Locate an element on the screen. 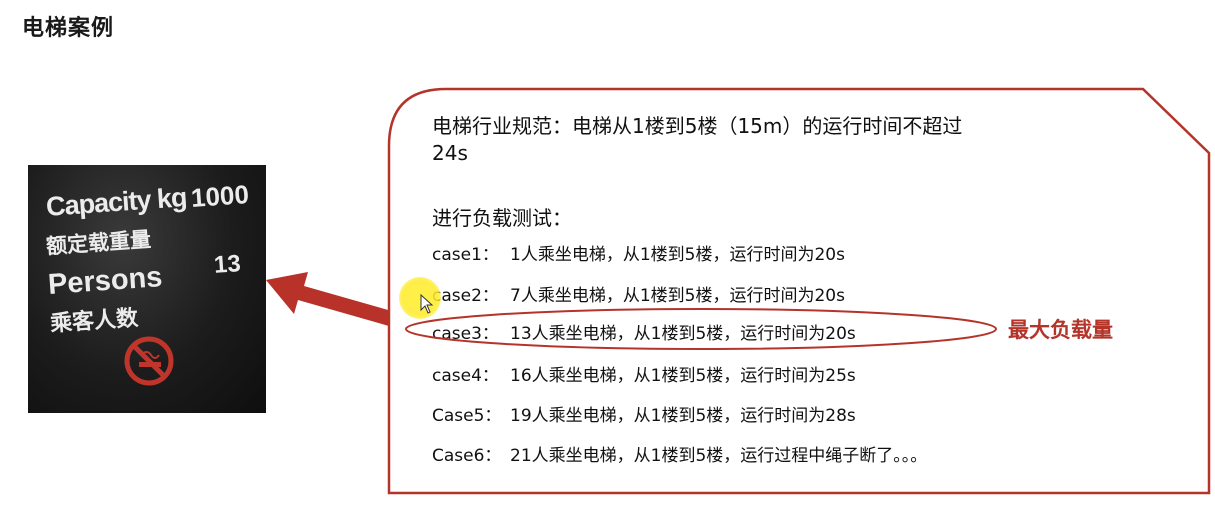  list-item-case5: Case5： 19人乘坐电梯，从1楼到5楼，运行时间为28s is located at coordinates (644, 413).